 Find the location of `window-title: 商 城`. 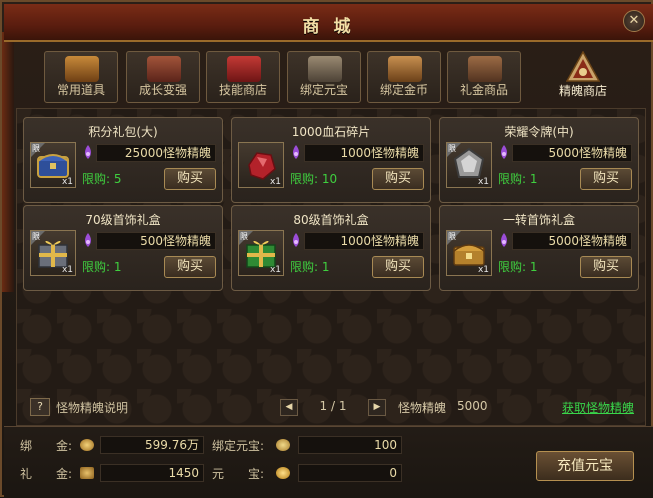

window-title: 商 城 is located at coordinates (328, 27).